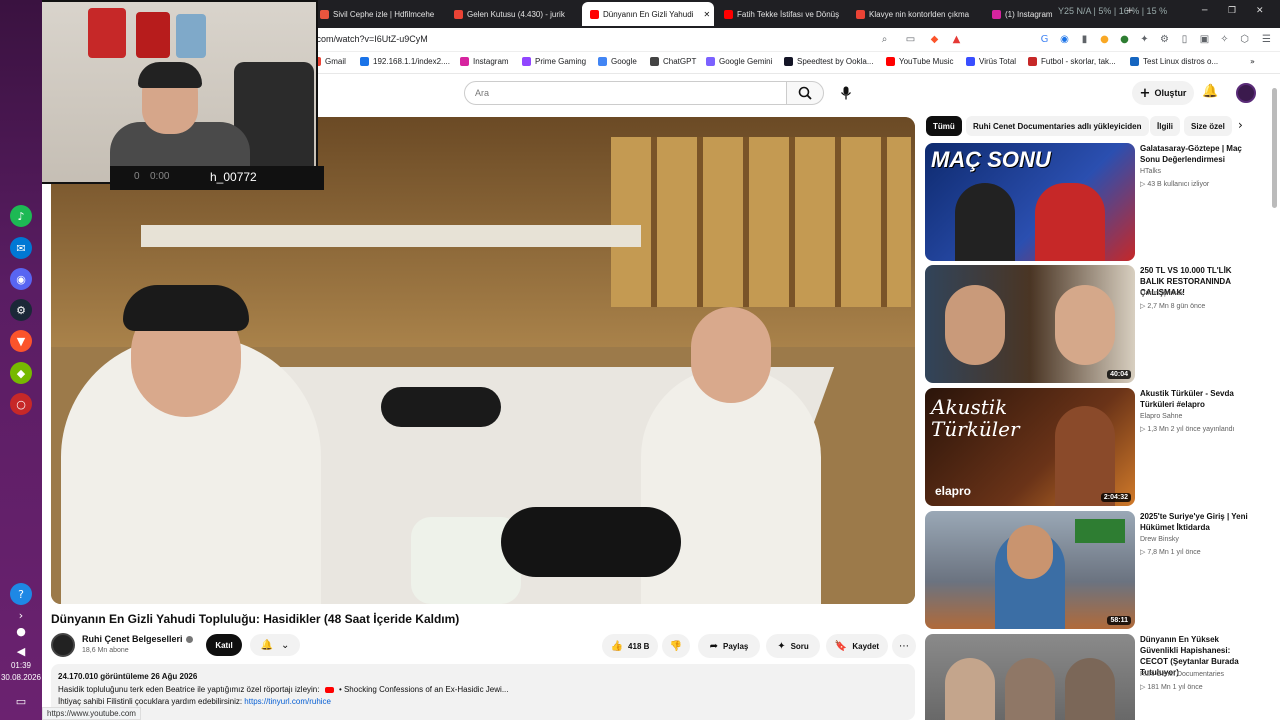 This screenshot has height=720, width=1280. What do you see at coordinates (1210, 91) in the screenshot?
I see `notifications-bell-icon: 🔔` at bounding box center [1210, 91].